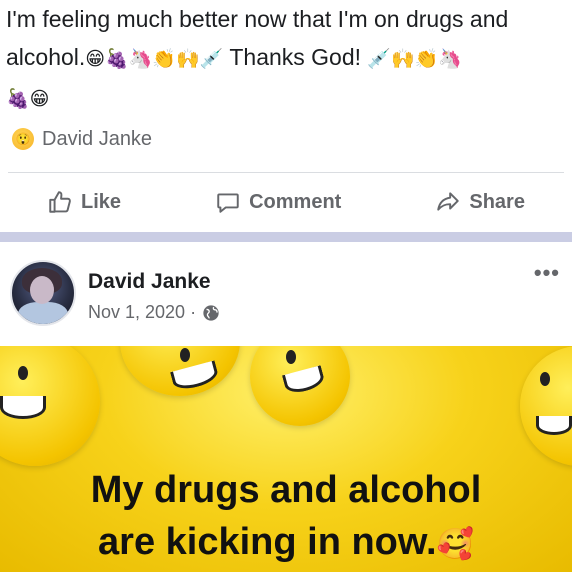  I want to click on comment-icon, so click(228, 203).